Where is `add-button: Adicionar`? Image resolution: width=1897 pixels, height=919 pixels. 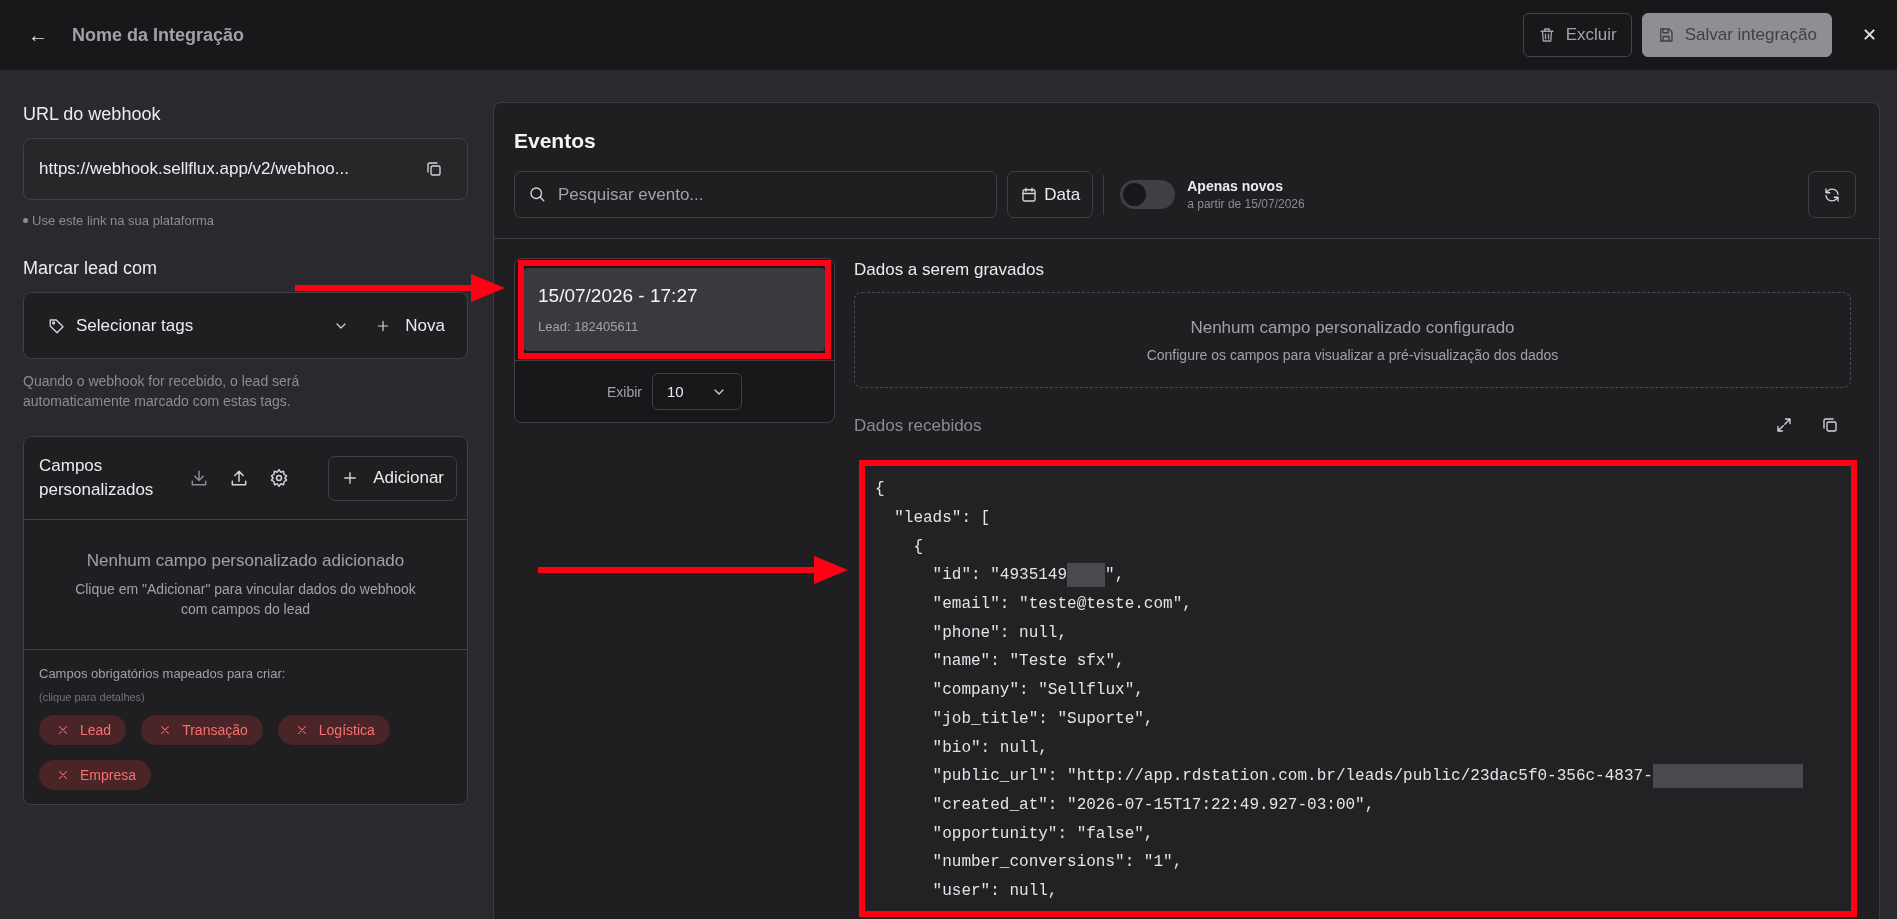 add-button: Adicionar is located at coordinates (392, 478).